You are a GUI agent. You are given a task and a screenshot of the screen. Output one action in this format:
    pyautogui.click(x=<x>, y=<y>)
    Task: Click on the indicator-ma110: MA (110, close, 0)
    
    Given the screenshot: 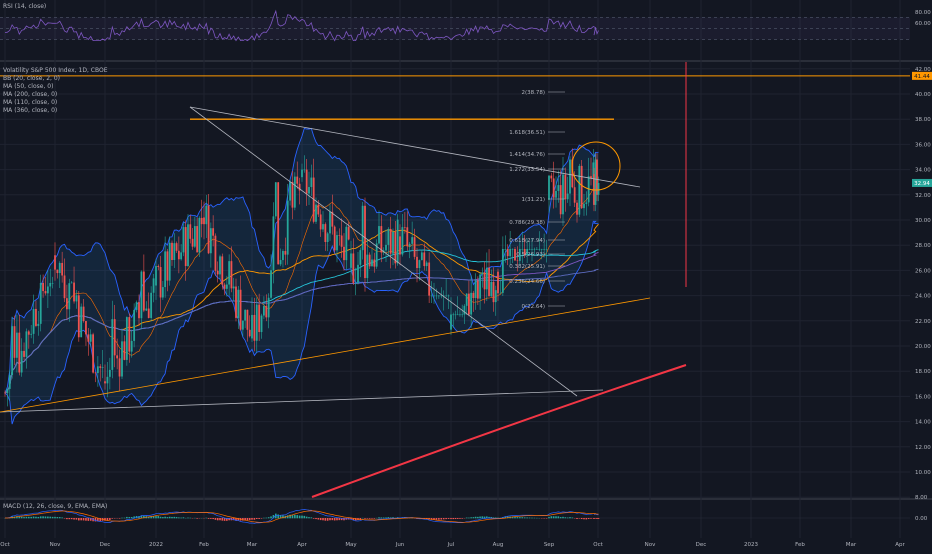 What is the action you would take?
    pyautogui.click(x=55, y=103)
    